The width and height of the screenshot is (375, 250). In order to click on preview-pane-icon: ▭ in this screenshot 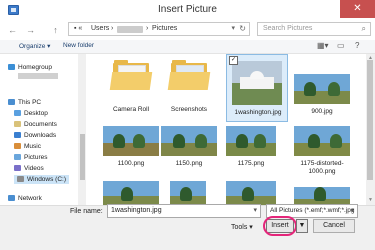, I will do `click(341, 45)`.